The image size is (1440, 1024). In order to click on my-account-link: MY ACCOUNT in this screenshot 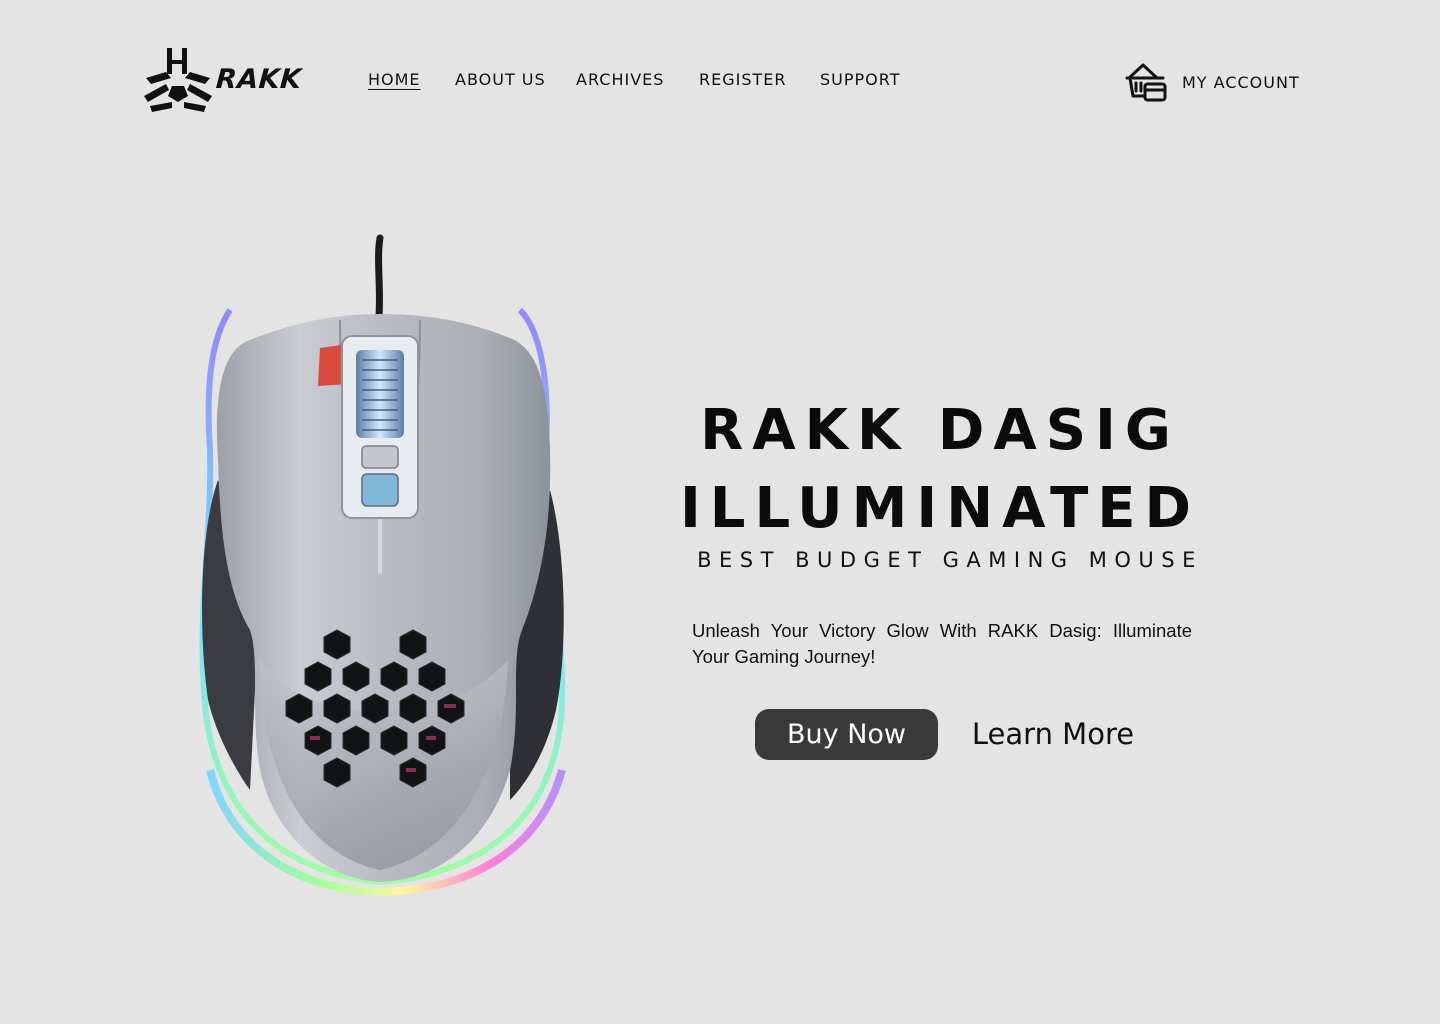, I will do `click(1212, 82)`.